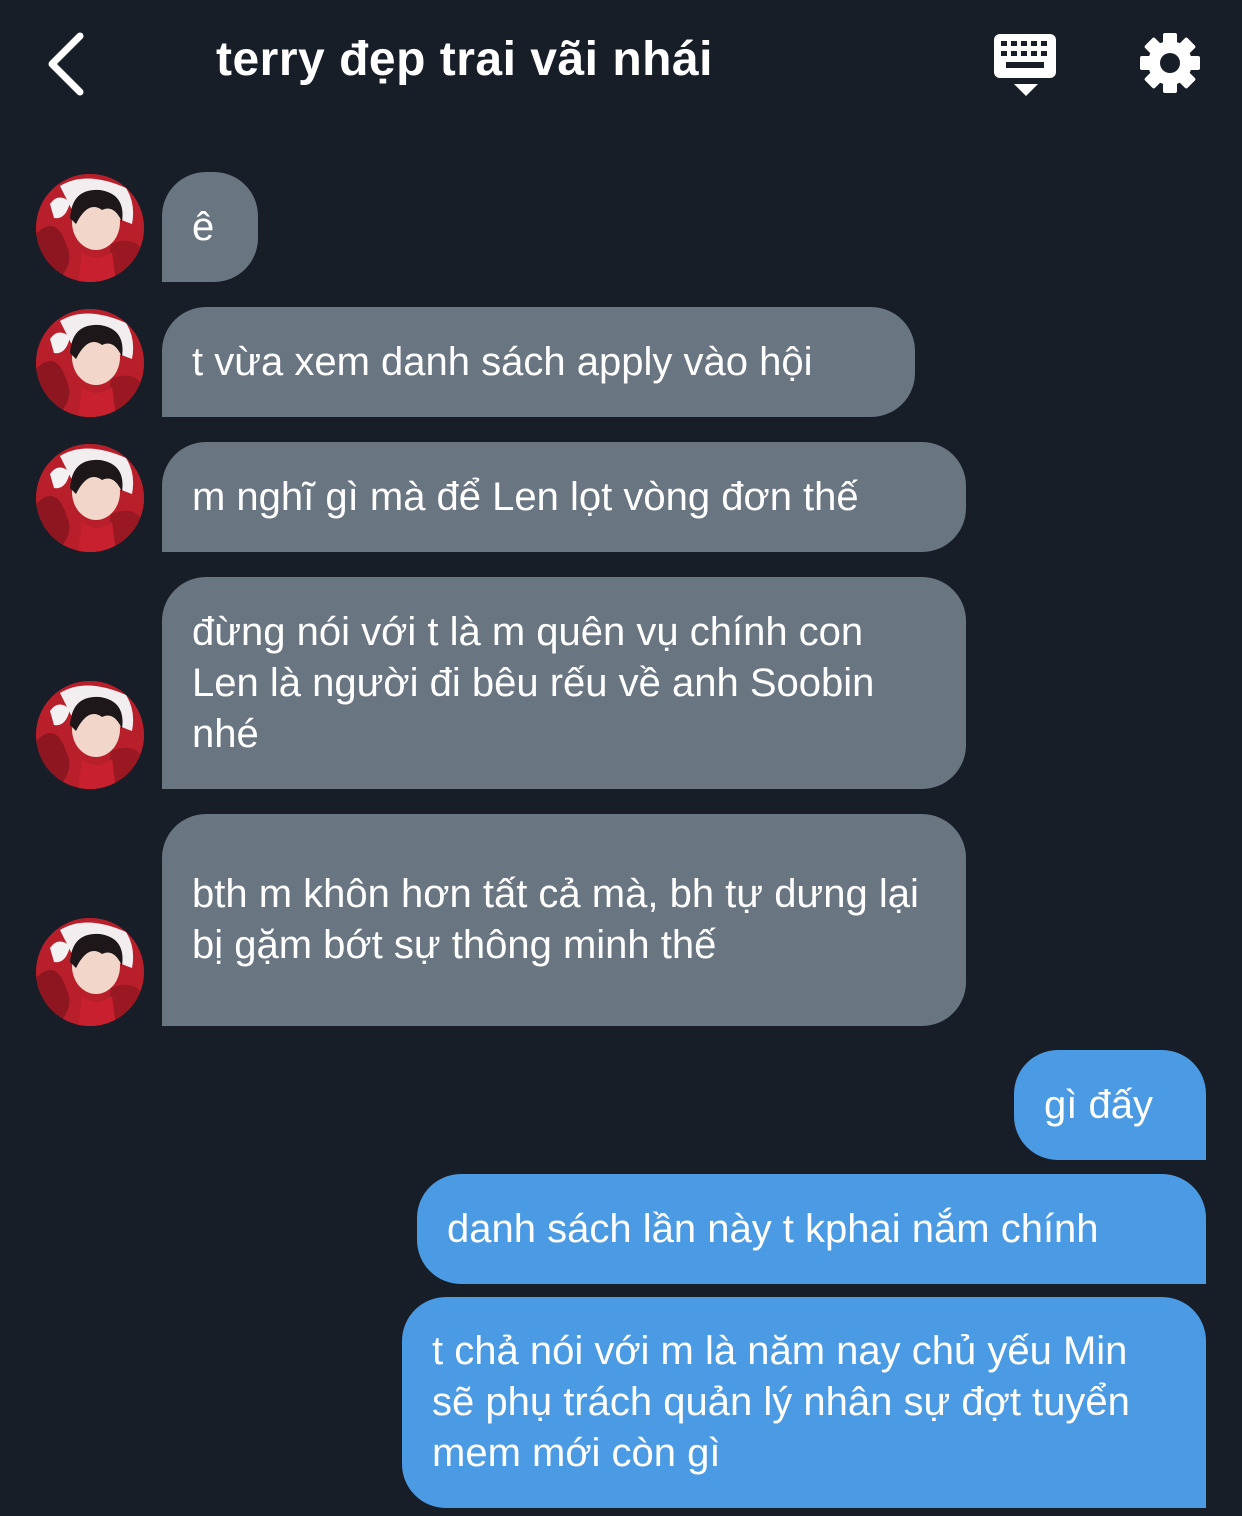 The height and width of the screenshot is (1516, 1242). What do you see at coordinates (811, 1229) in the screenshot?
I see `message-bubble-outgoing: danh sách lần này t kphai nắm chính` at bounding box center [811, 1229].